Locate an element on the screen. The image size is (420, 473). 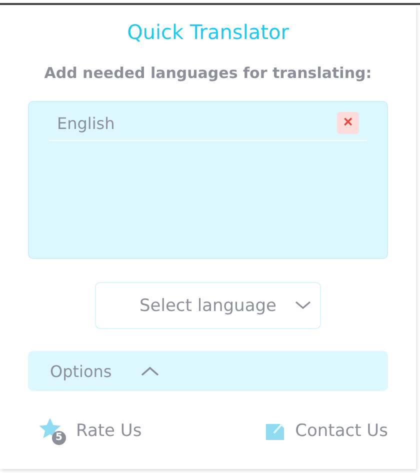
star-icon is located at coordinates (50, 429).